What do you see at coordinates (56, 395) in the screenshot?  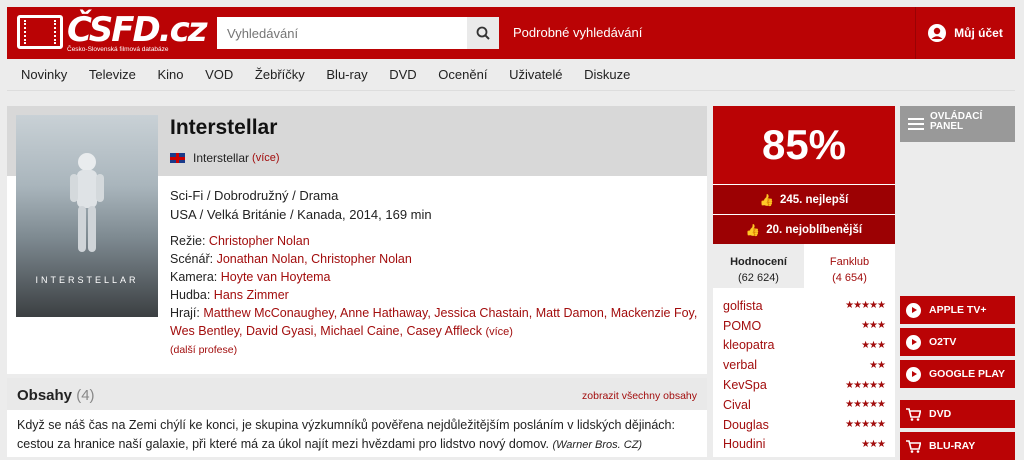 I see `plot-title: Obsahy (4)` at bounding box center [56, 395].